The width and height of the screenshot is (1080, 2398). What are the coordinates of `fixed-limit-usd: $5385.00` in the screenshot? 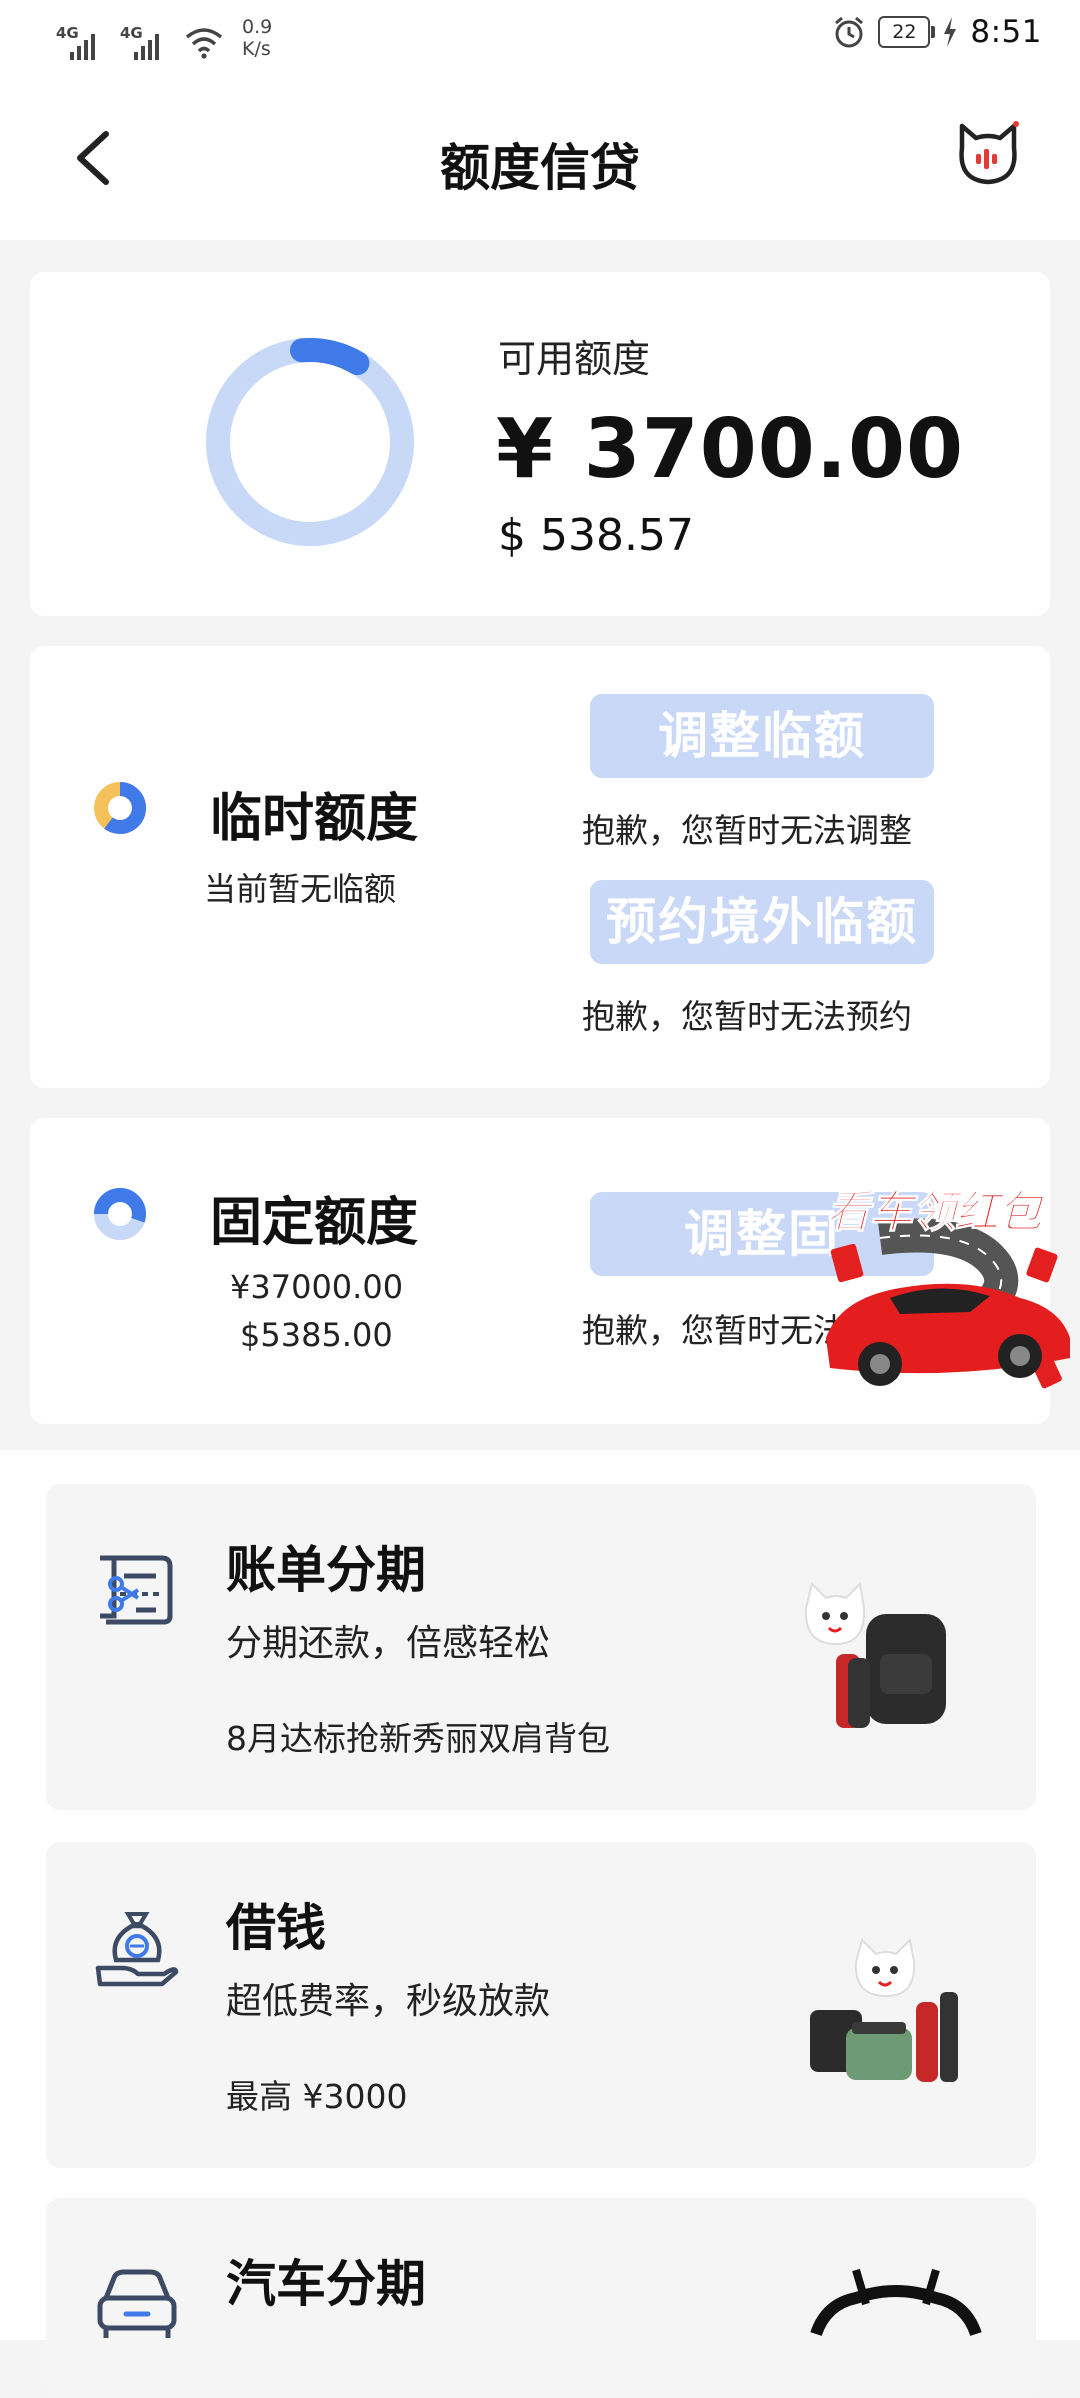 It's located at (316, 1335).